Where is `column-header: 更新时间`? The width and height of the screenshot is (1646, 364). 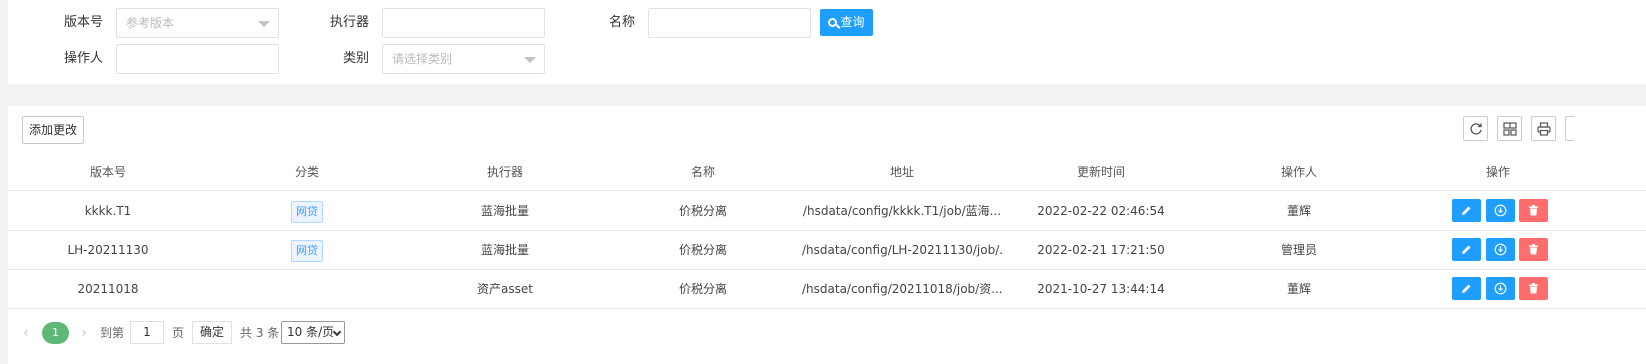
column-header: 更新时间 is located at coordinates (1100, 172).